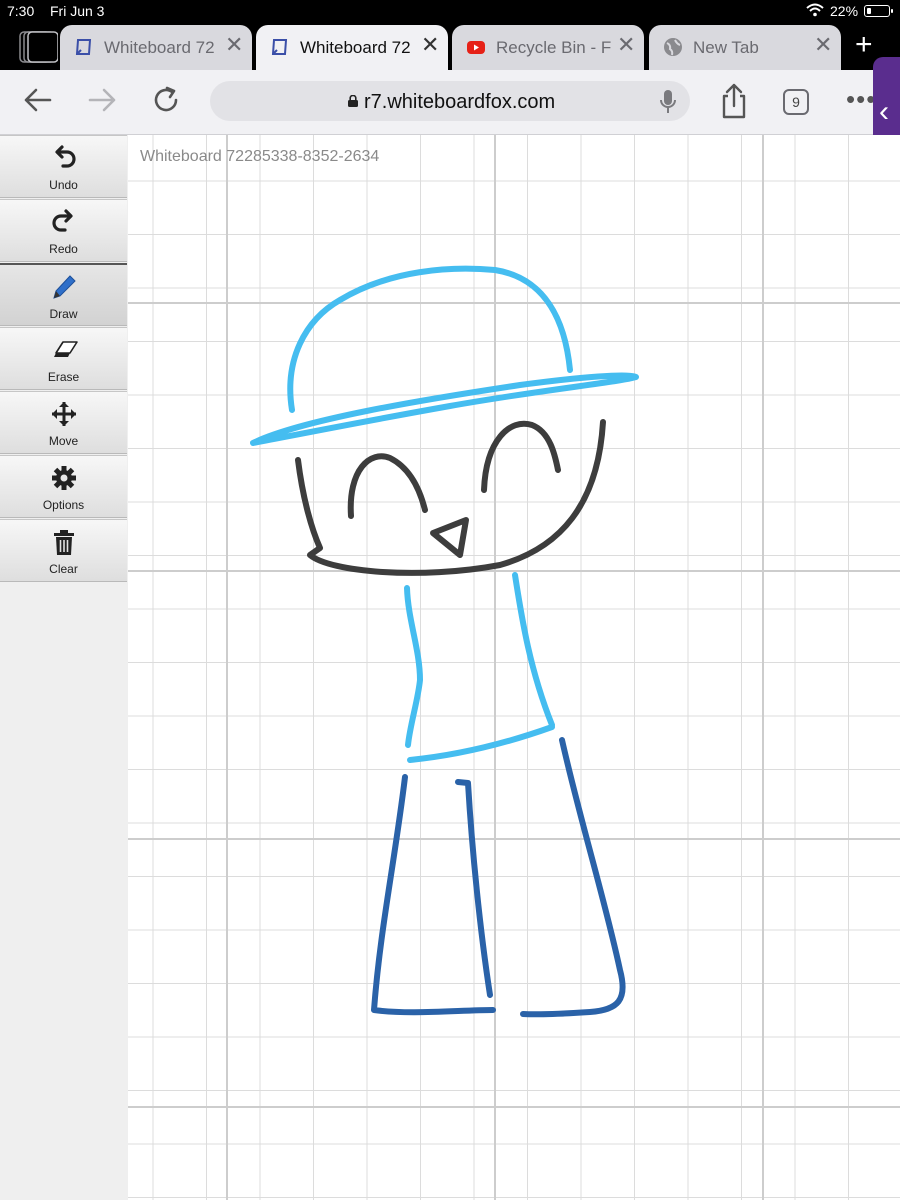 This screenshot has width=900, height=1200. What do you see at coordinates (554, 47) in the screenshot?
I see `tab-label: Recycle Bin - F` at bounding box center [554, 47].